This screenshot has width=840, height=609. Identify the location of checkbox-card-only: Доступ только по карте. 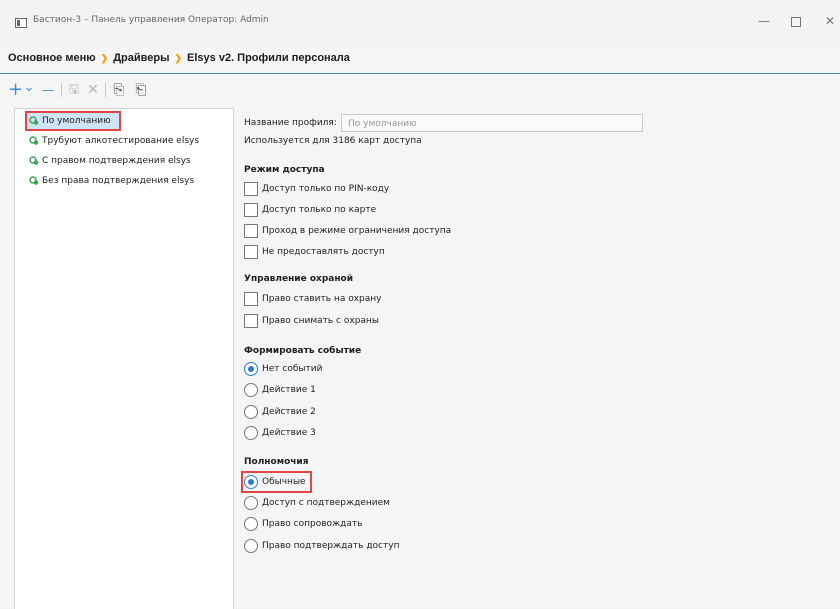
(310, 210).